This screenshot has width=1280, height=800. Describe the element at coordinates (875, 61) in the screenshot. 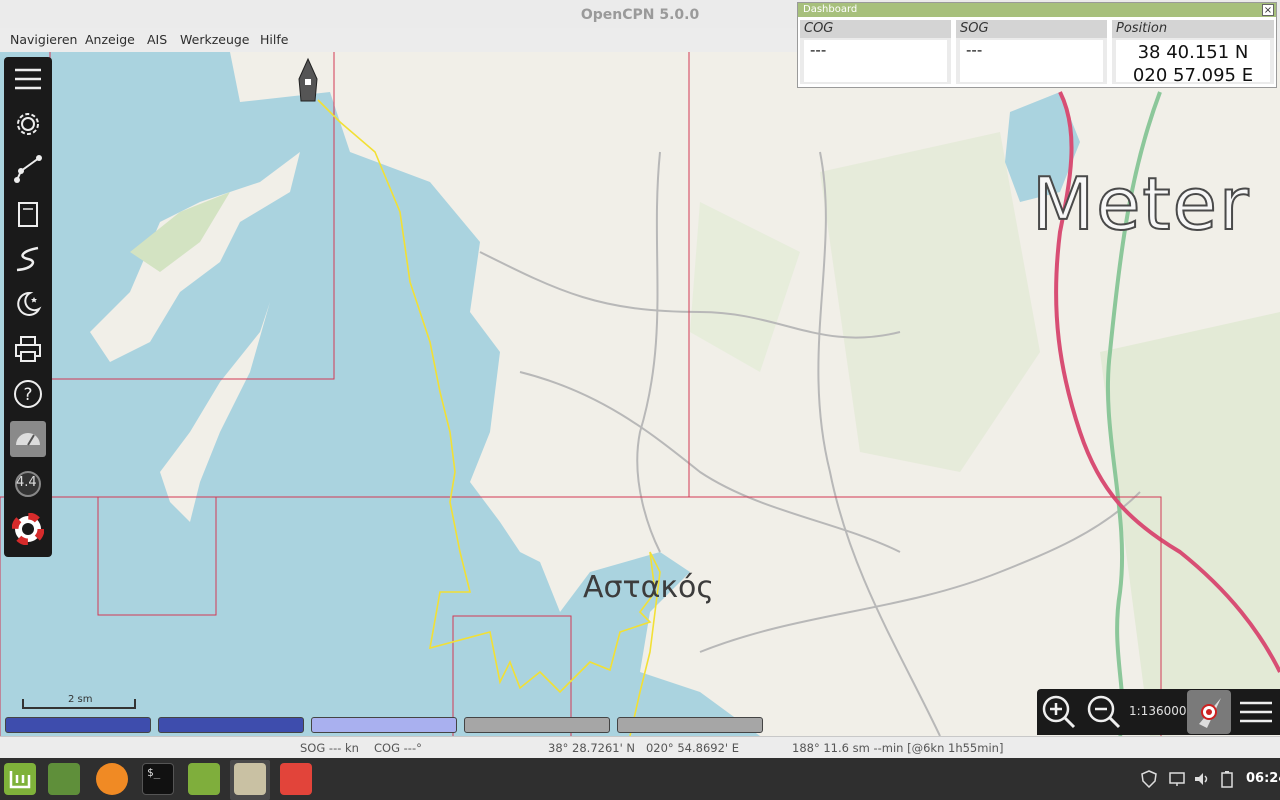

I see `cog-value: ---` at that location.